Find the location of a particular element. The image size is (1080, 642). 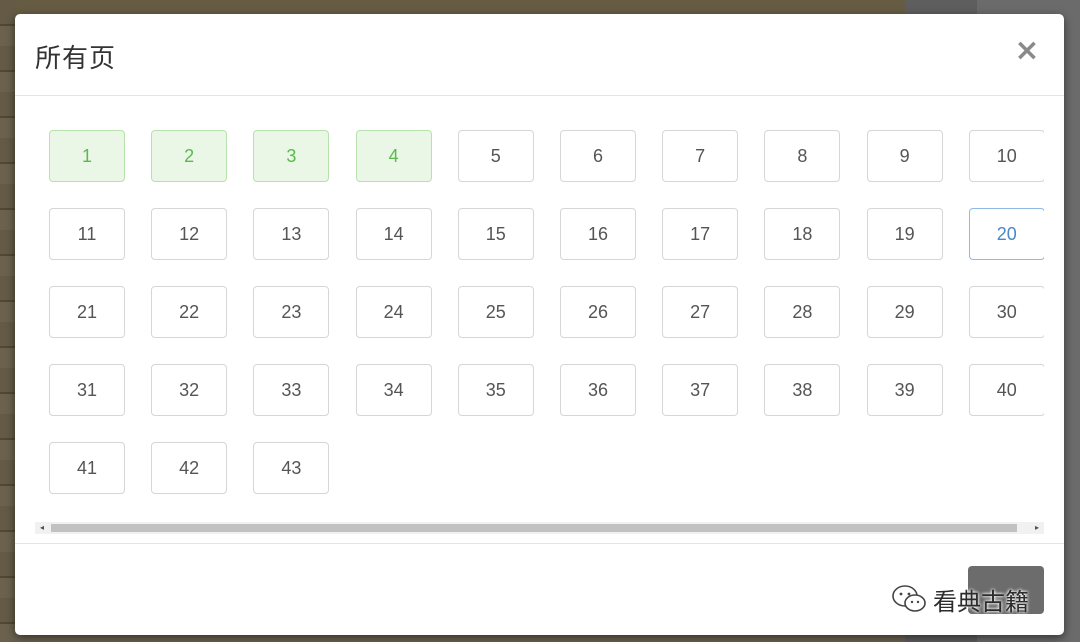

page-button: 39 is located at coordinates (904, 390).